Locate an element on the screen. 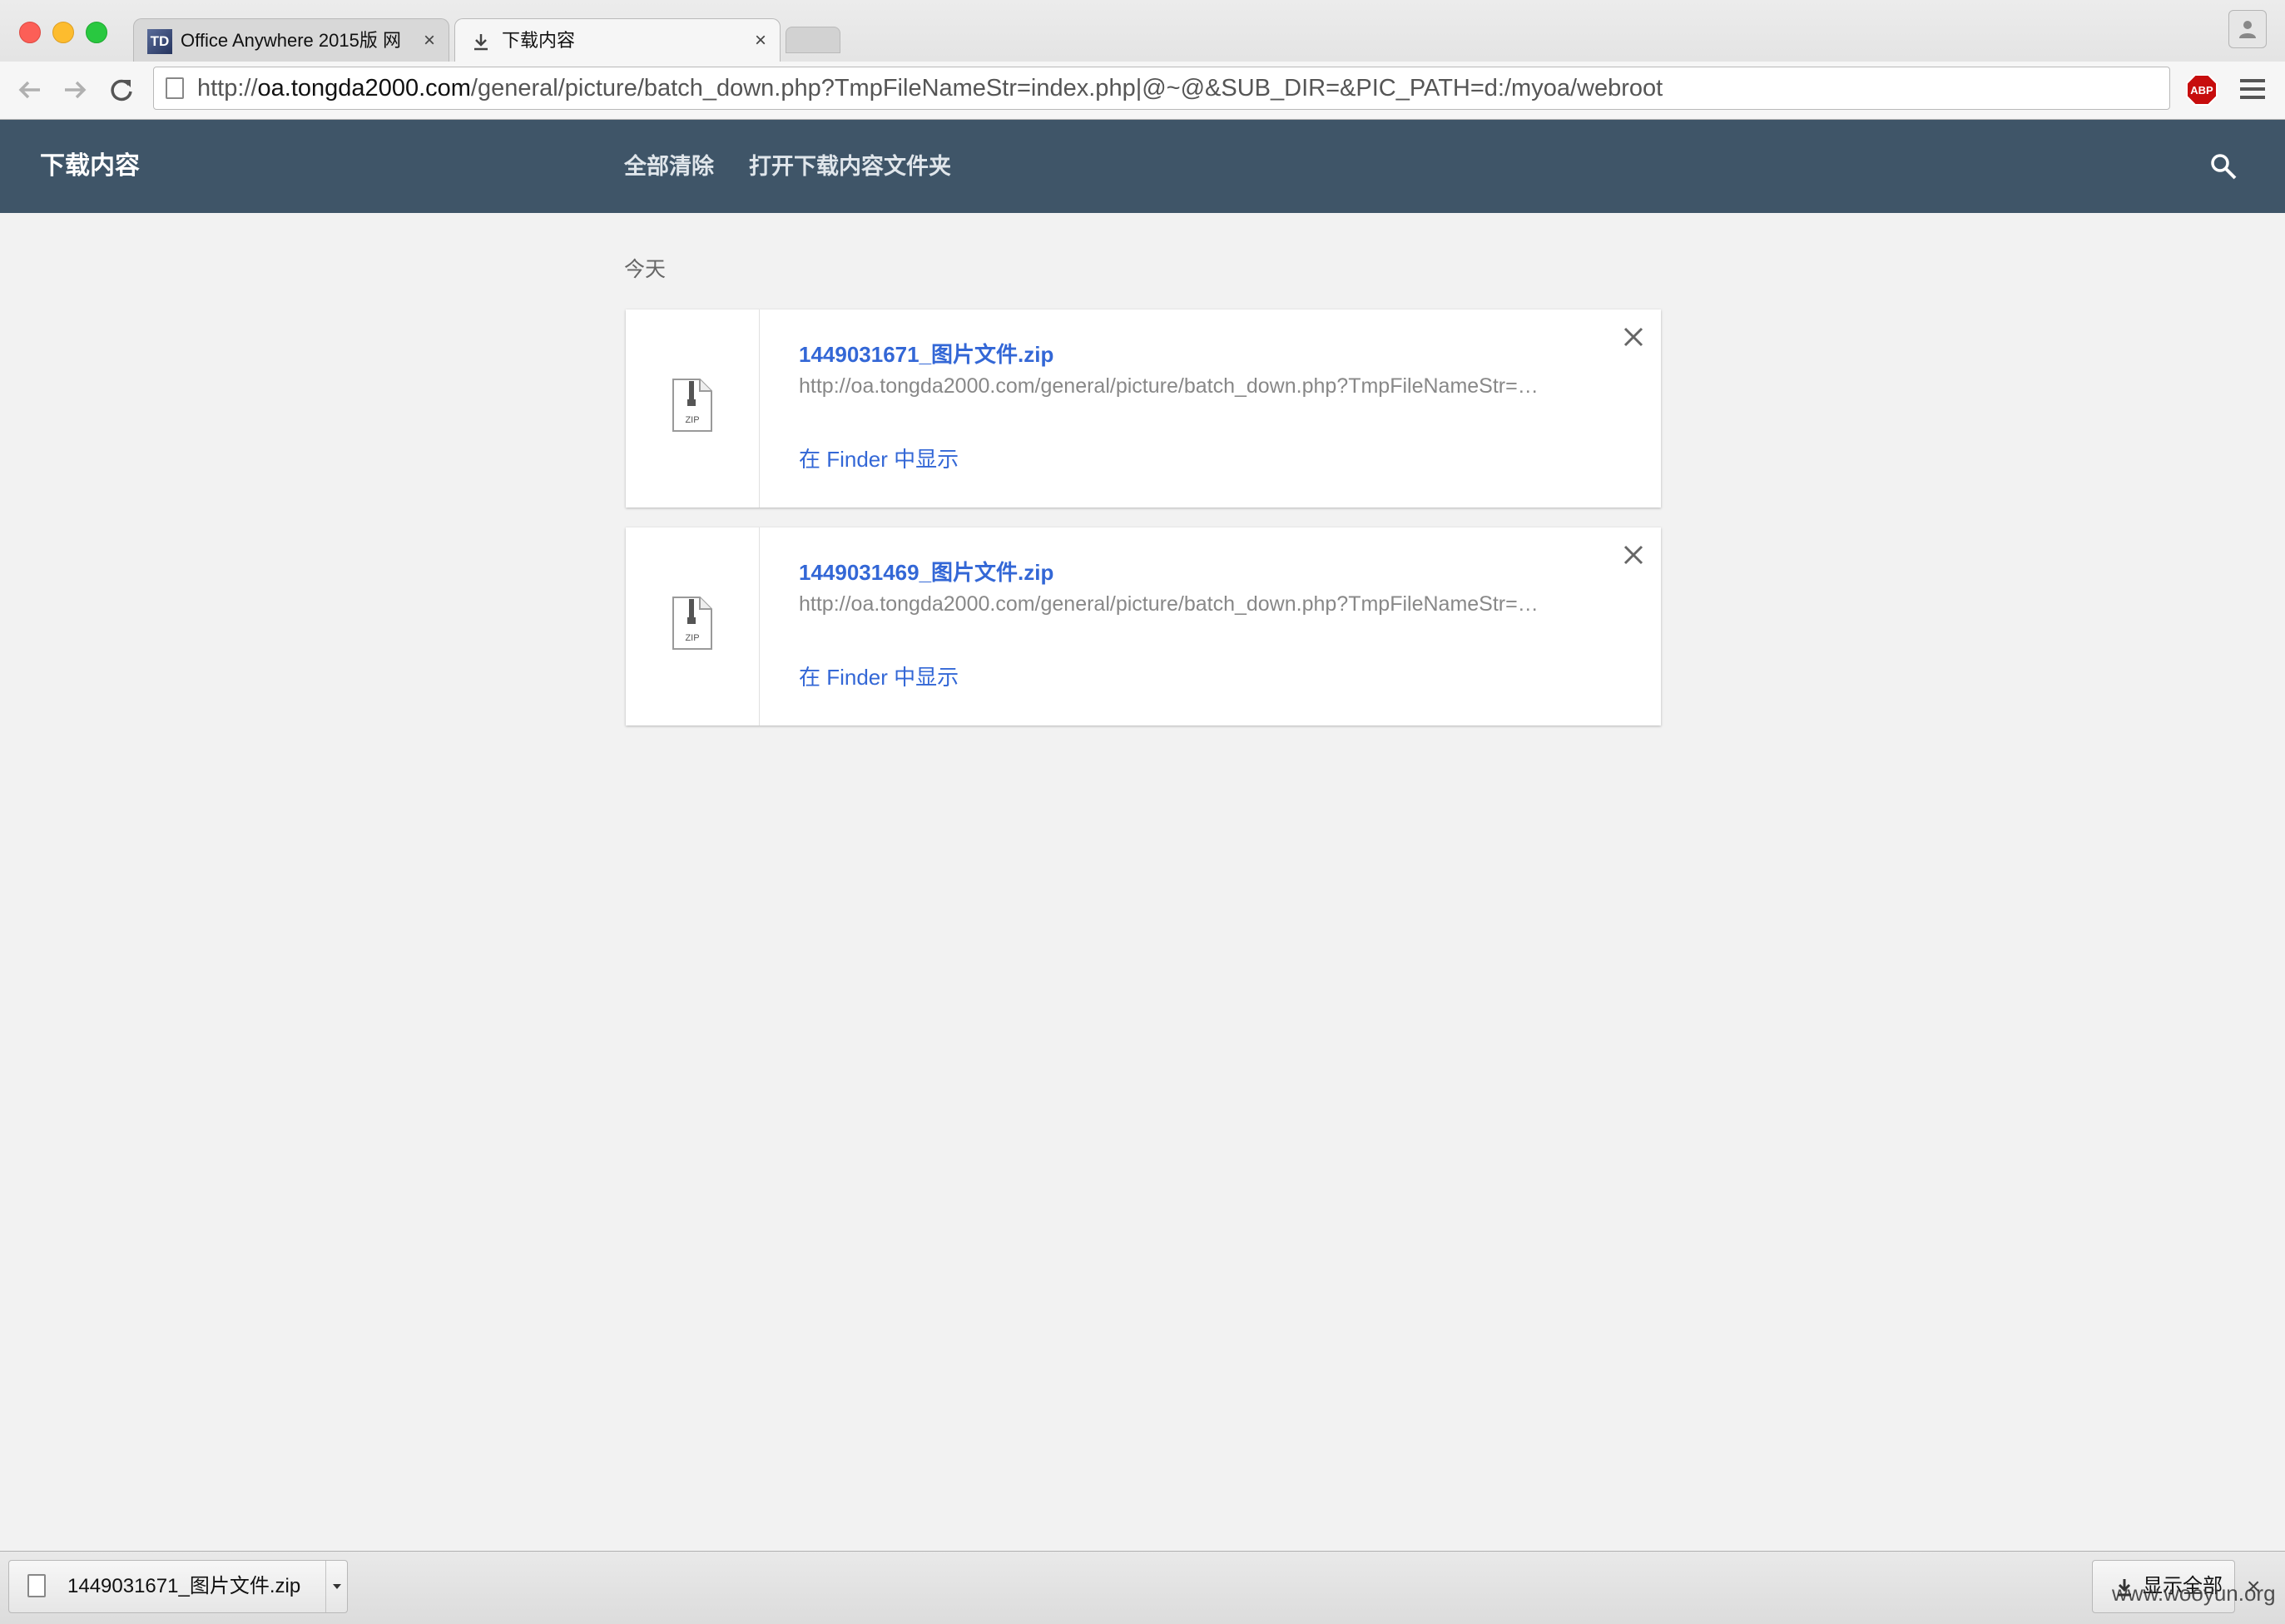  new-tab-button is located at coordinates (813, 40).